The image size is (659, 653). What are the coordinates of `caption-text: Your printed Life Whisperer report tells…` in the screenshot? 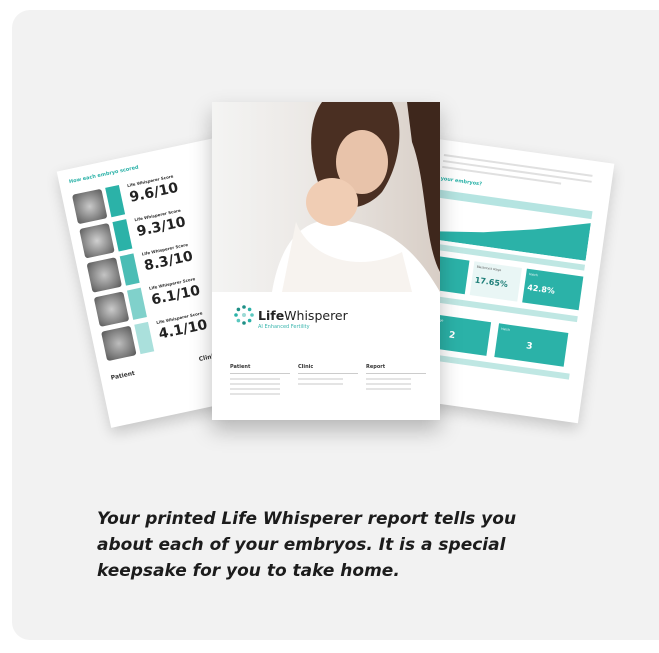 It's located at (307, 545).